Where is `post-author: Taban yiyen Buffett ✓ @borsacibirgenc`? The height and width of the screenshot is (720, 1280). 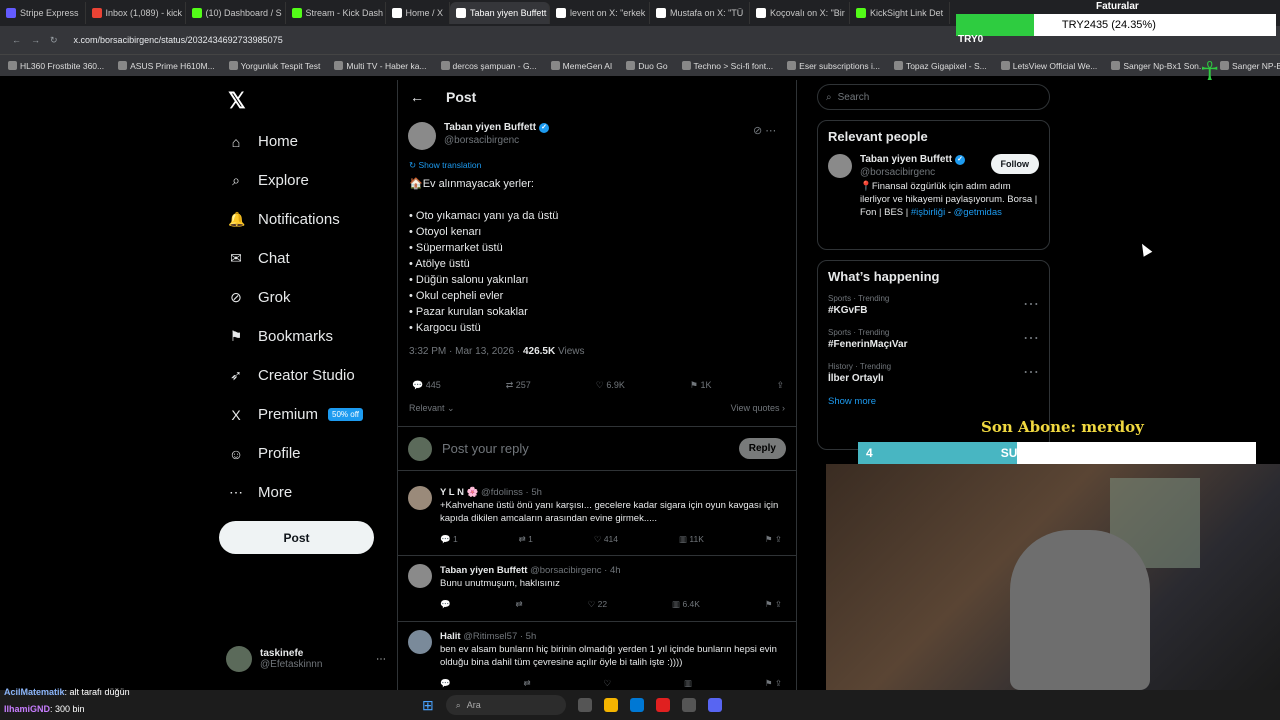 post-author: Taban yiyen Buffett ✓ @borsacibirgenc is located at coordinates (479, 136).